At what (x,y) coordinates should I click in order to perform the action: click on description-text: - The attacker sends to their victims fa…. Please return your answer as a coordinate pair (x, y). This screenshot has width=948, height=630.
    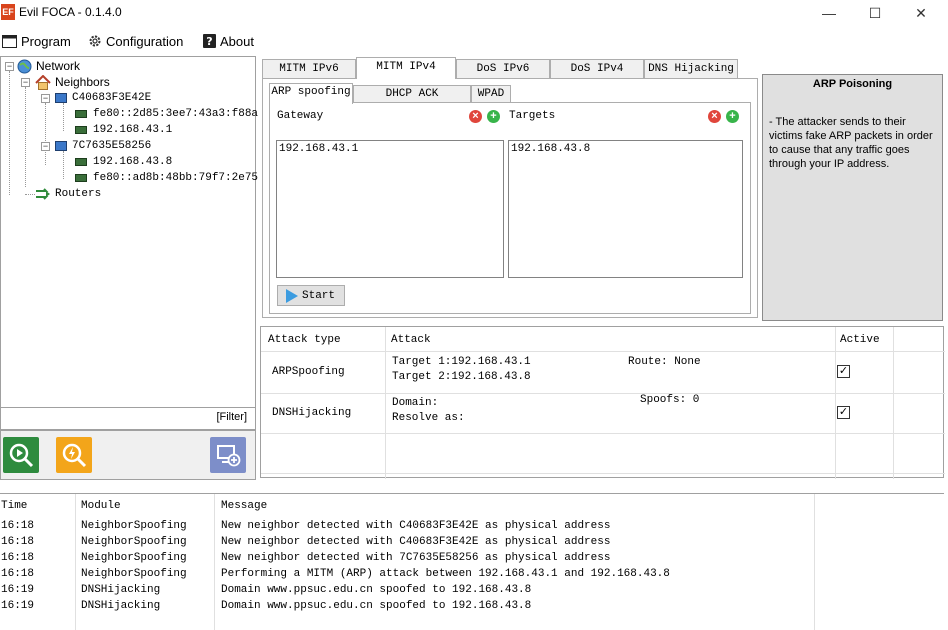
    Looking at the image, I should click on (851, 143).